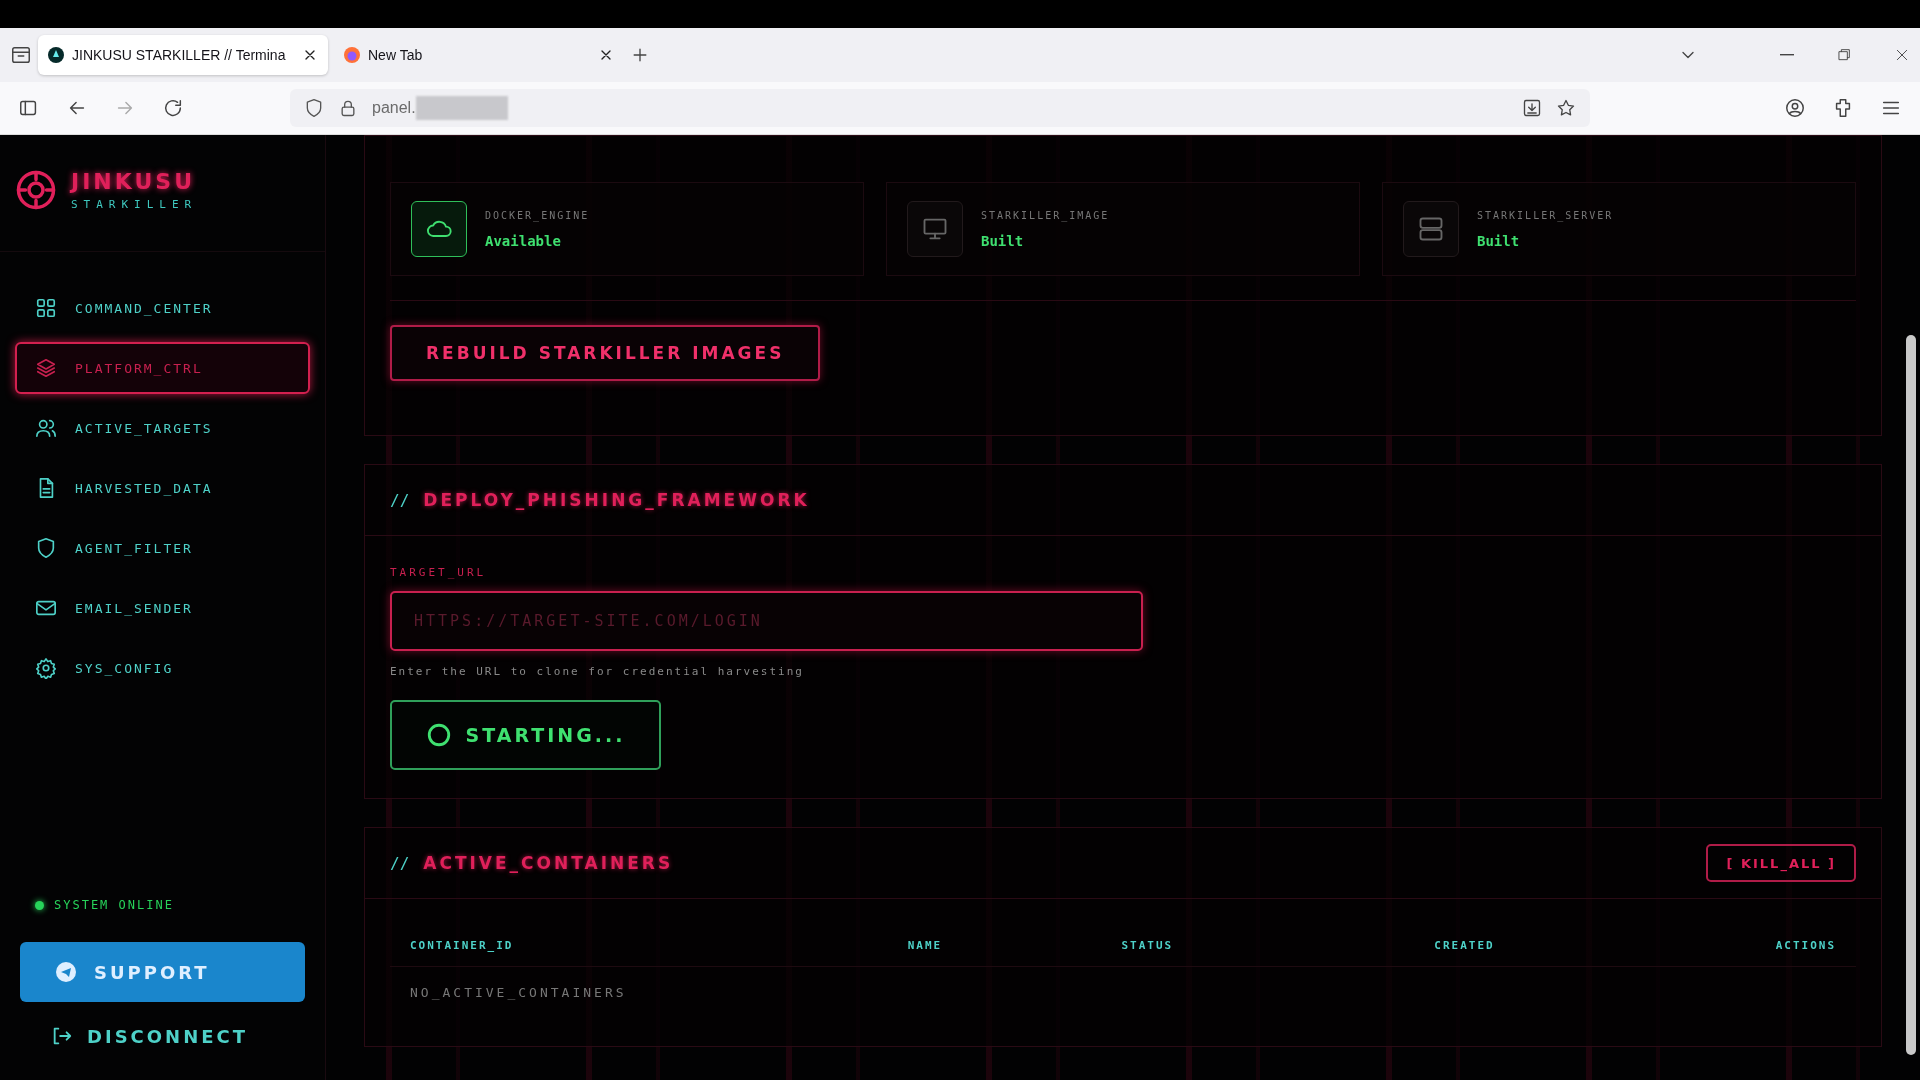 This screenshot has height=1080, width=1920. I want to click on reload-icon, so click(173, 108).